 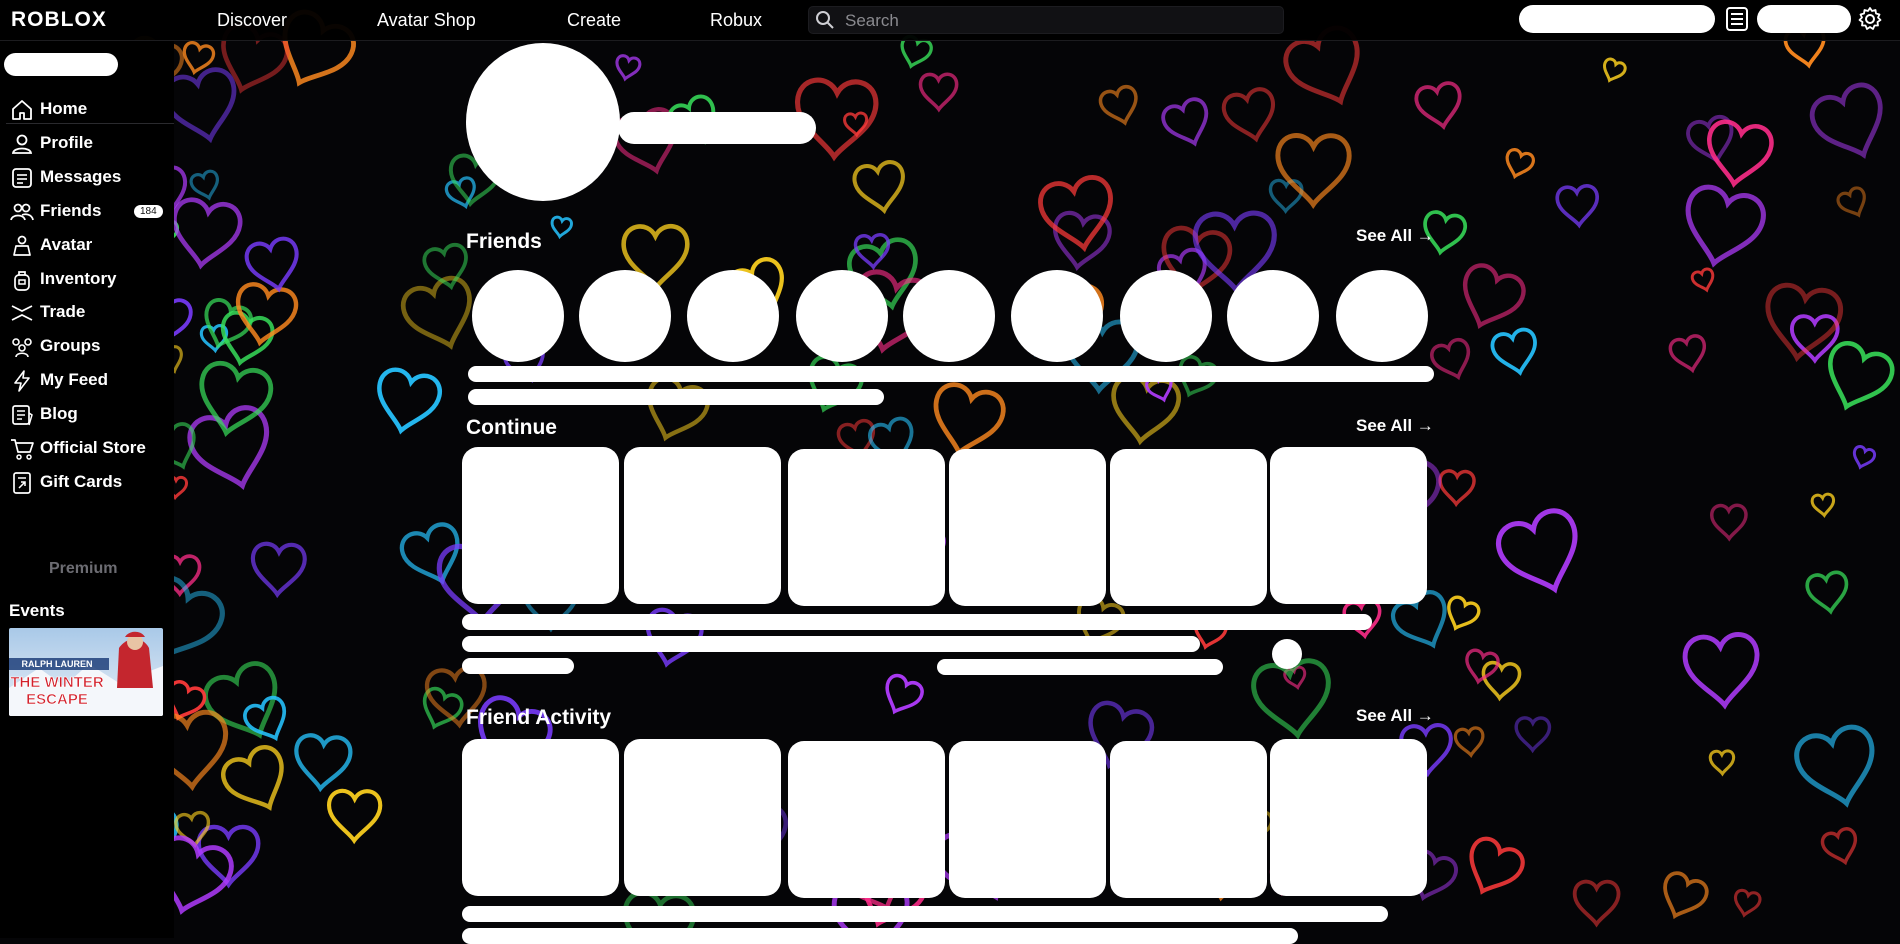 What do you see at coordinates (539, 717) in the screenshot?
I see `friend-activity-title: Friend Activity` at bounding box center [539, 717].